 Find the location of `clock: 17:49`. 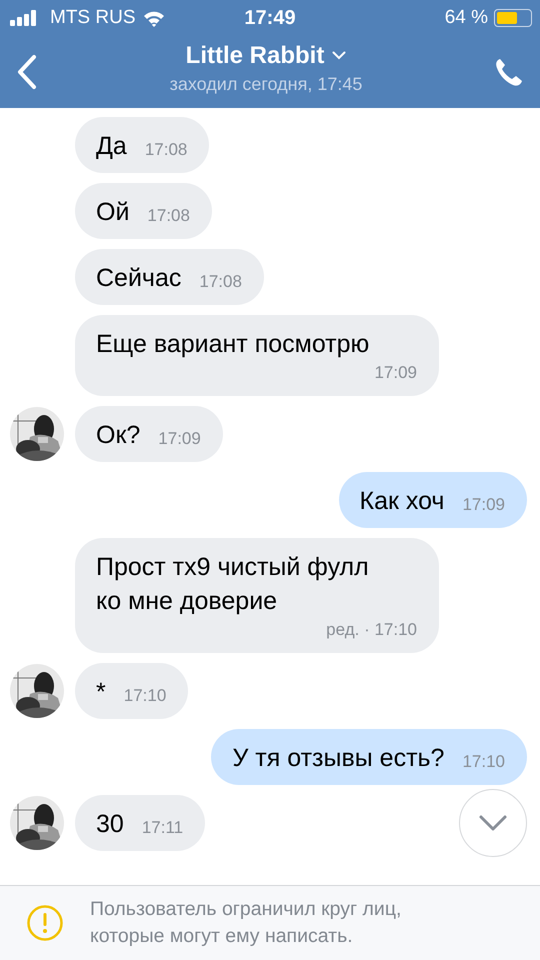

clock: 17:49 is located at coordinates (270, 18).